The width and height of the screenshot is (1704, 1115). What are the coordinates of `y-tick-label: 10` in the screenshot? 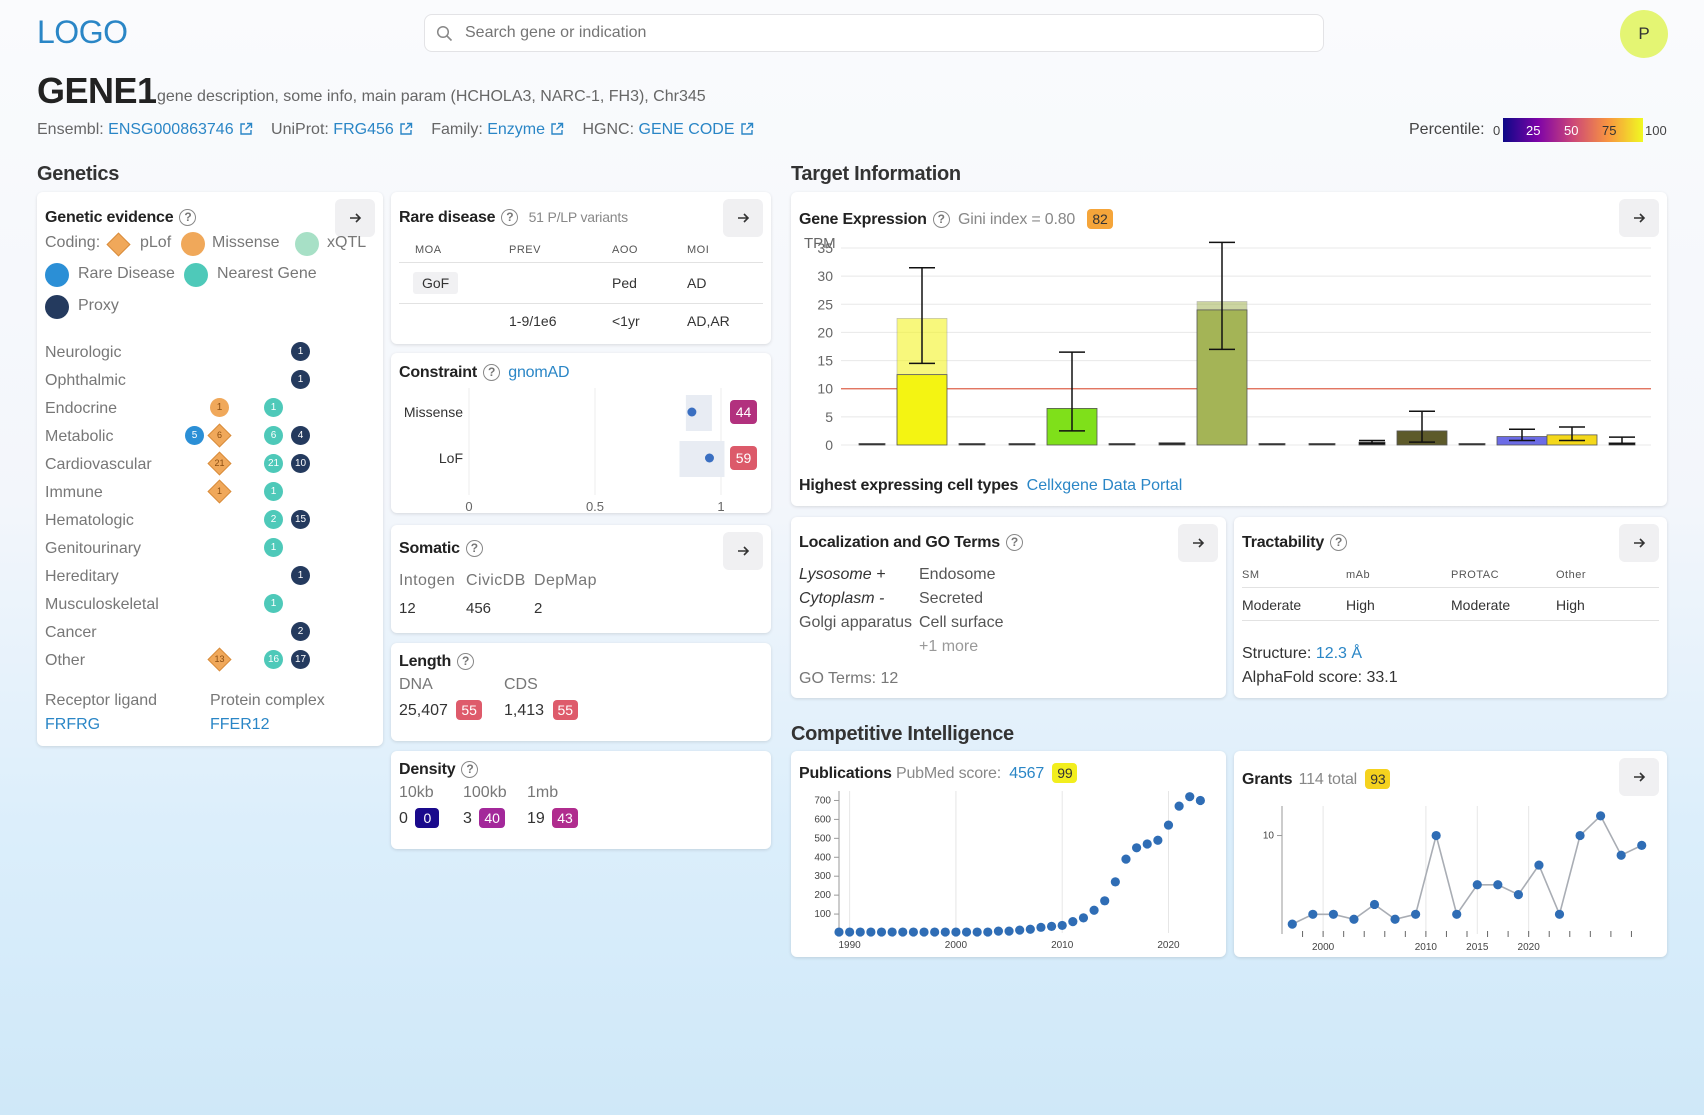 It's located at (825, 389).